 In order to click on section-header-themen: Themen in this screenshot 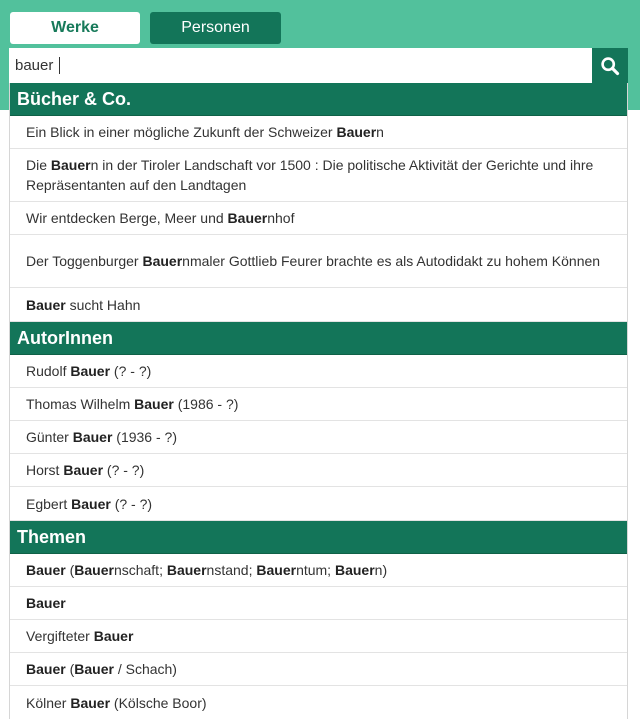, I will do `click(318, 537)`.